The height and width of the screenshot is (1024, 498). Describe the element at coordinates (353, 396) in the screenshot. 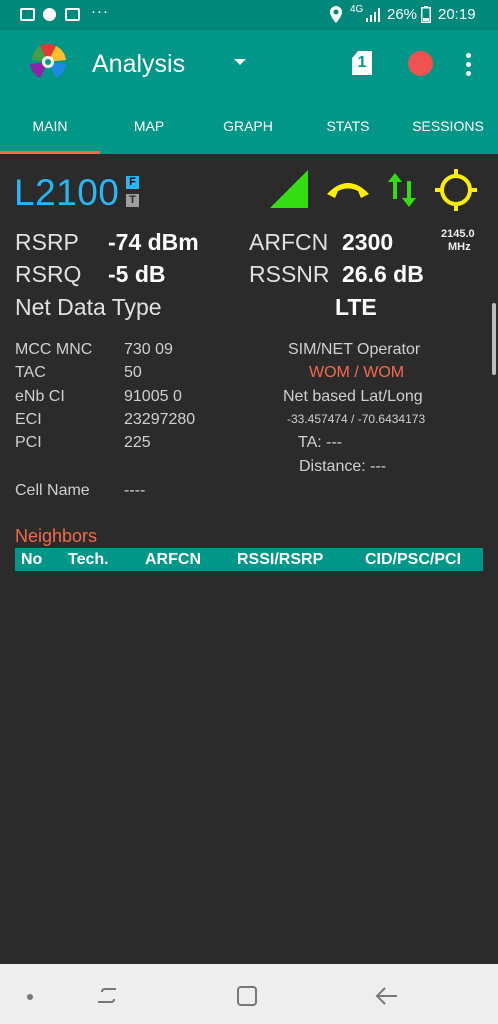

I see `lat-long-label: Net based Lat/Long` at that location.